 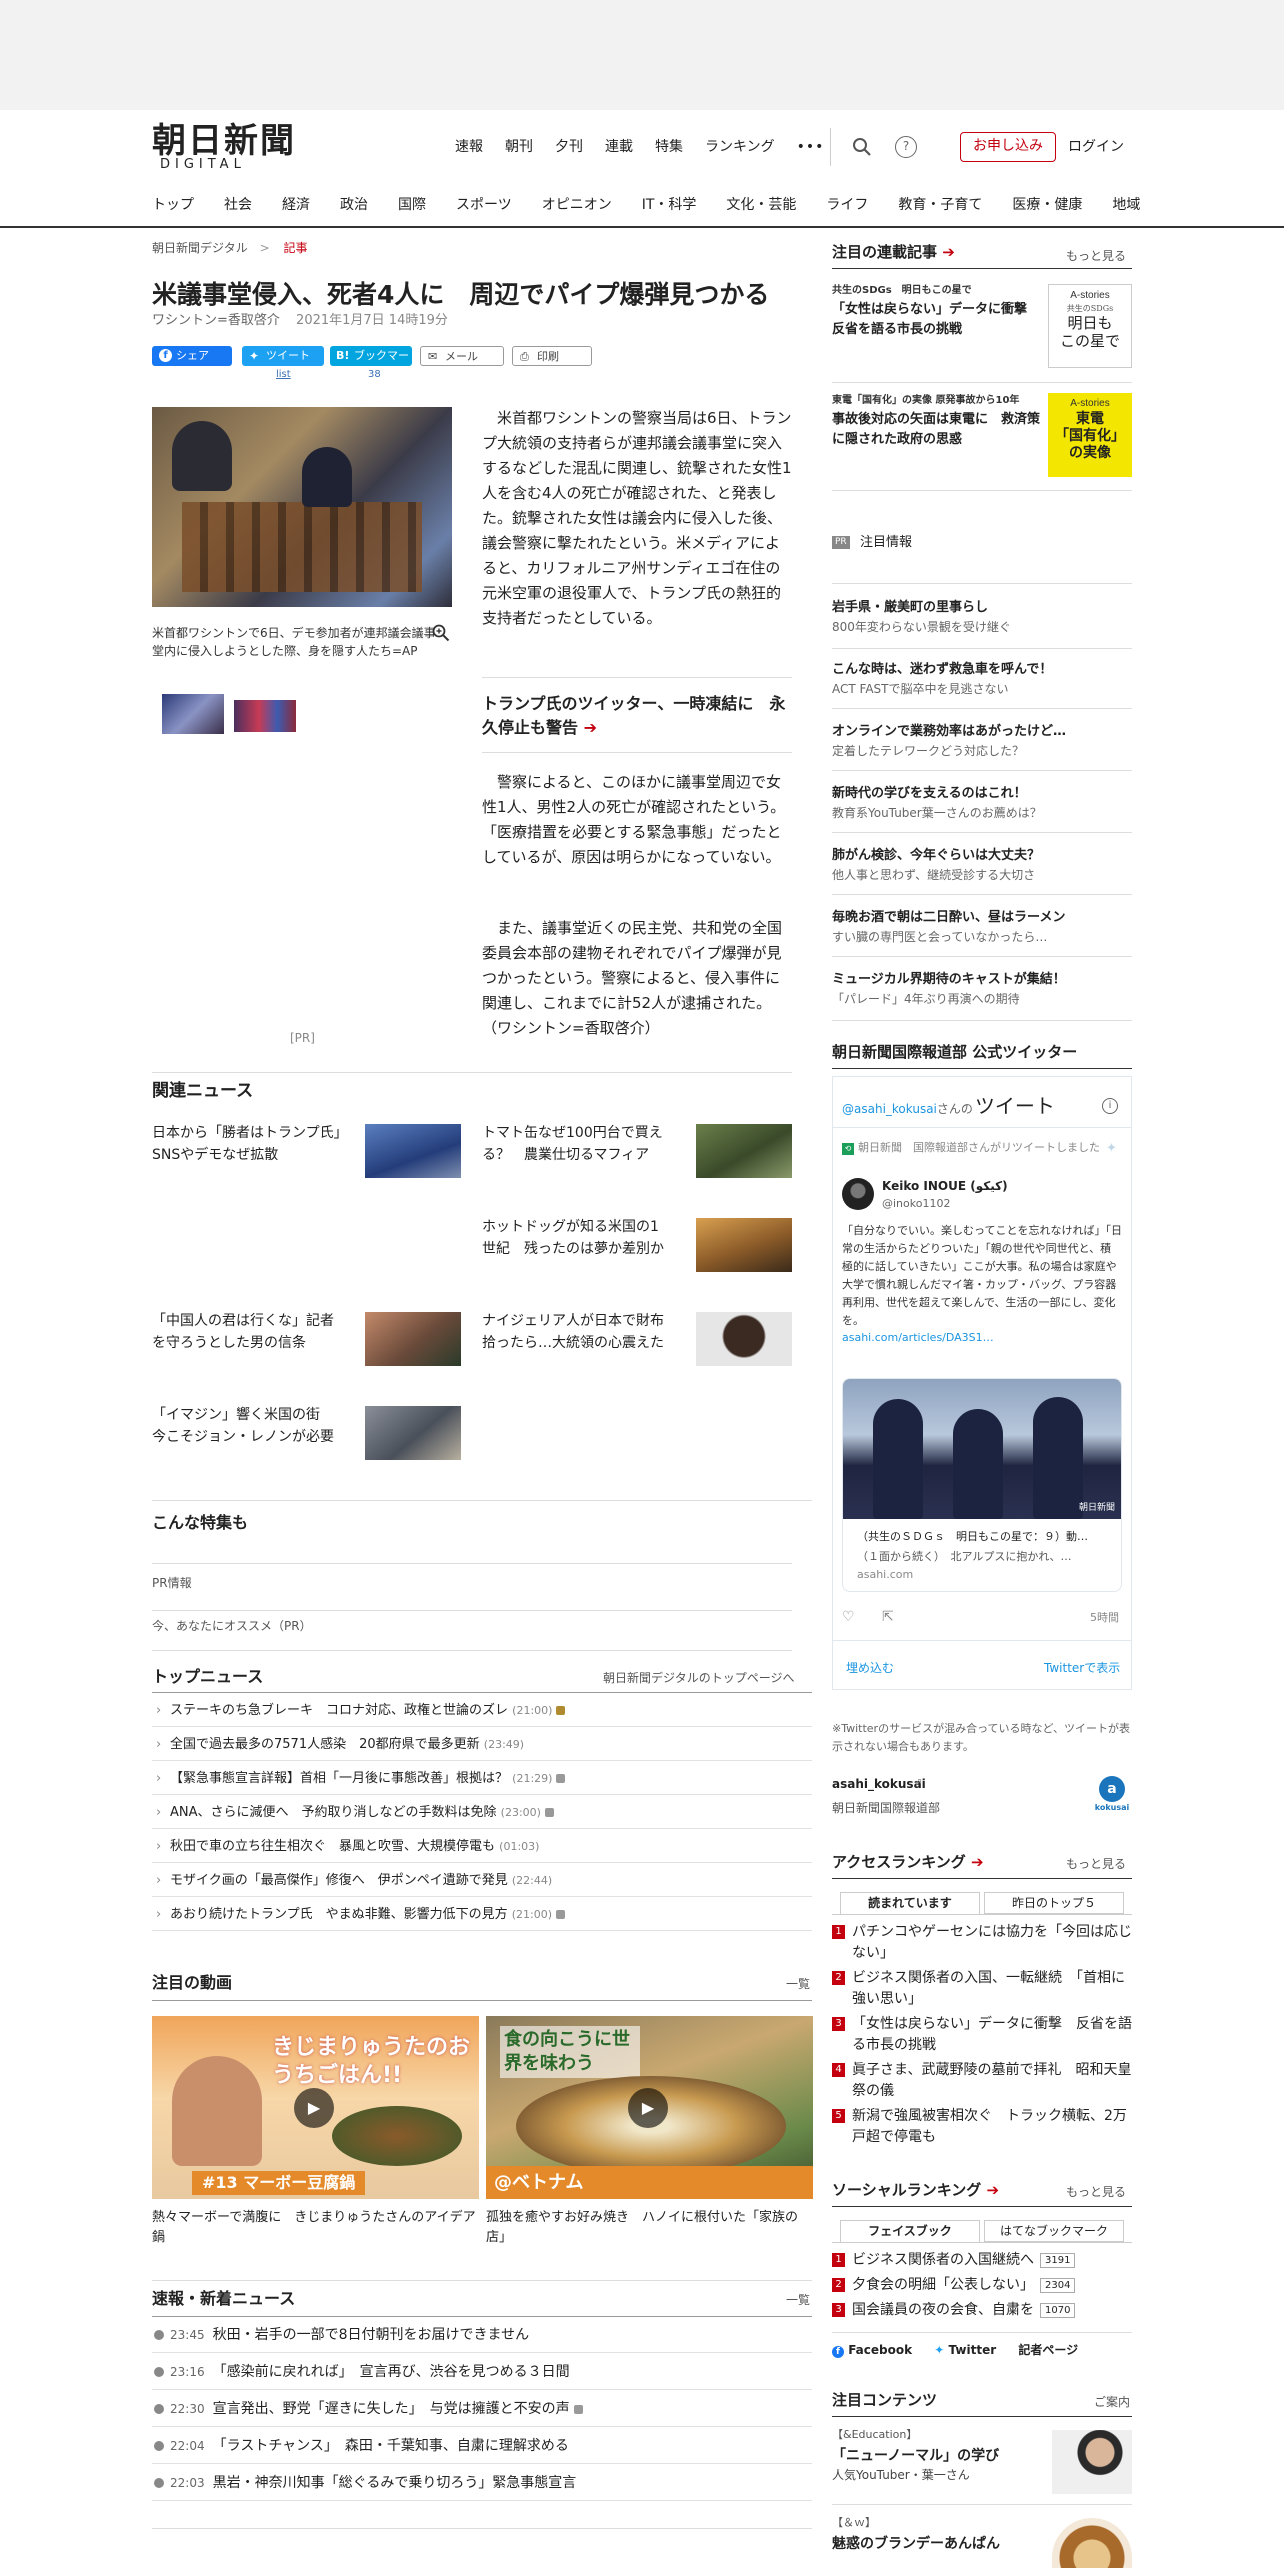 I want to click on social-ranking-item: 1 ビジネス関係者の入国継続へ 3191, so click(x=982, y=2260).